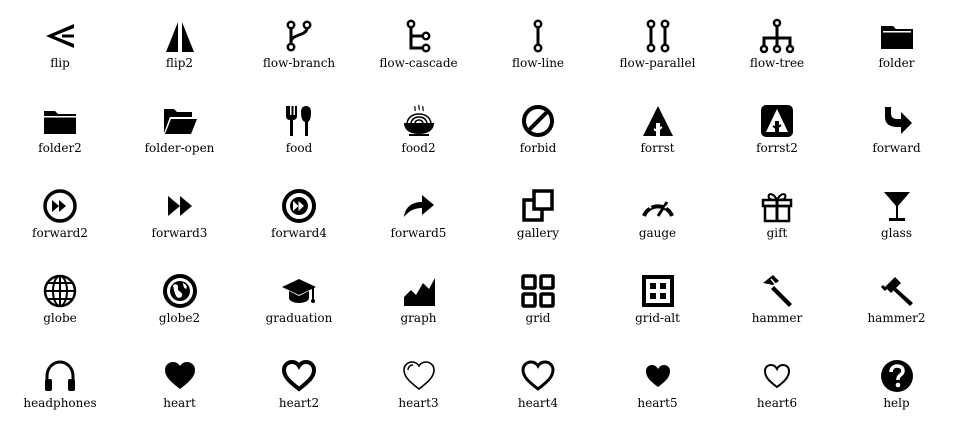  Describe the element at coordinates (418, 120) in the screenshot. I see `food2-icon` at that location.